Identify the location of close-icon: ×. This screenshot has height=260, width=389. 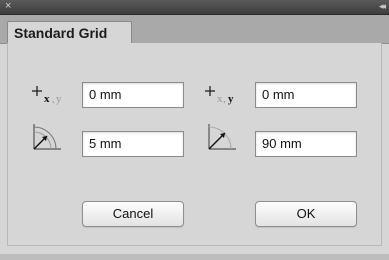
(10, 6).